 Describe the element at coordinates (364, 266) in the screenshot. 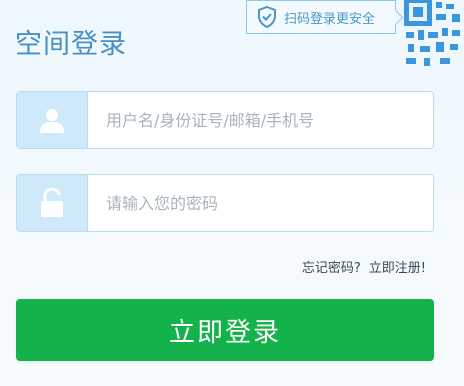

I see `account-links: 忘记密码? 立即注册!` at that location.